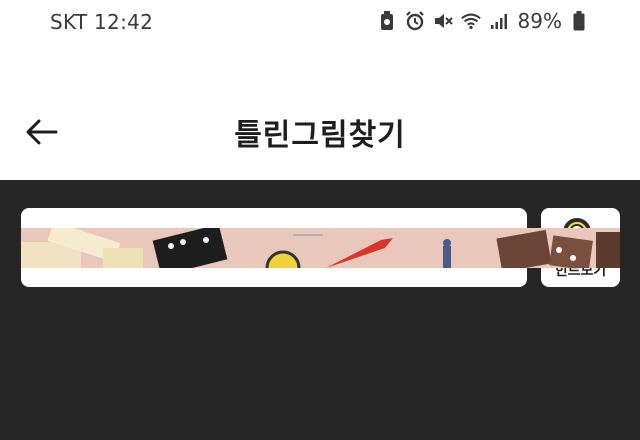  I want to click on battery-saver-icon, so click(387, 21).